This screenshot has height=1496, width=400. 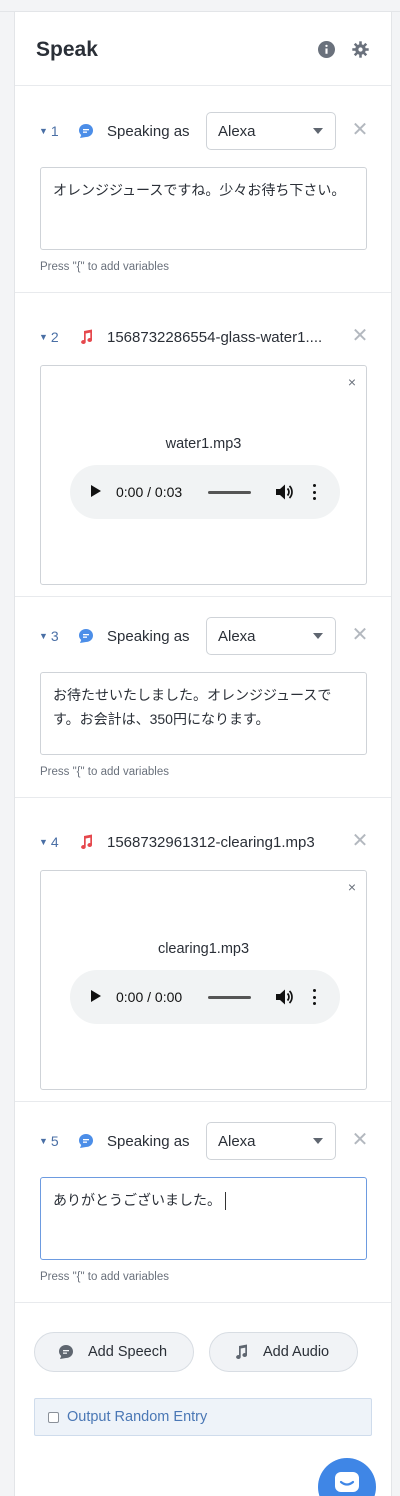 What do you see at coordinates (203, 208) in the screenshot?
I see `speech-text-input: オレンジジュースですね。少々お待ち下さい。` at bounding box center [203, 208].